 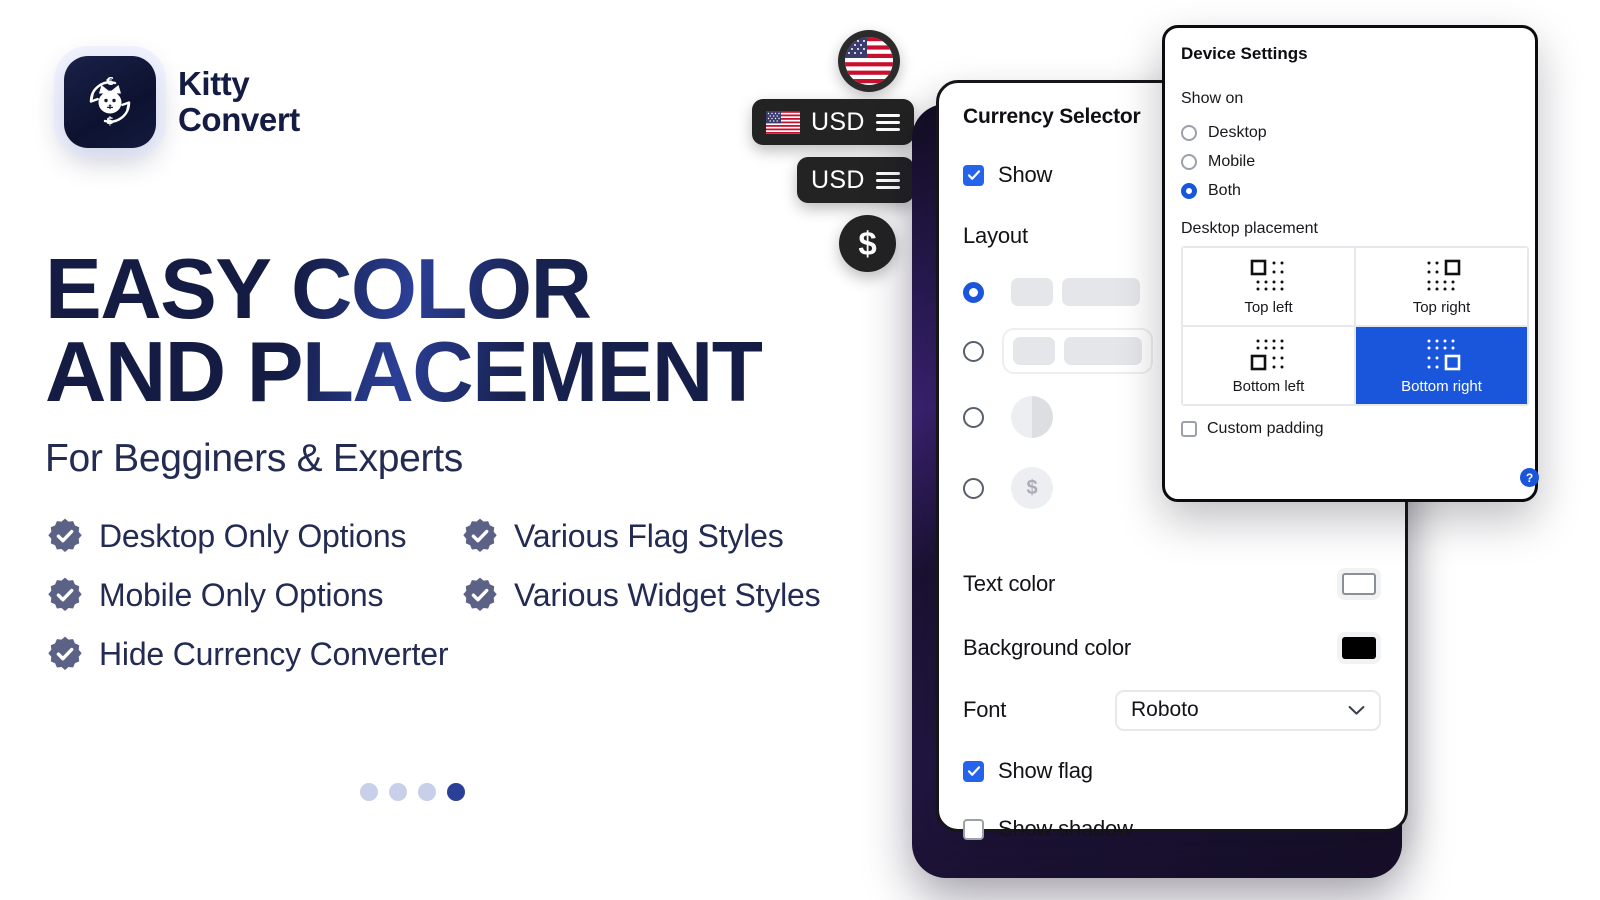 What do you see at coordinates (1249, 228) in the screenshot?
I see `desktop-placement-label: Desktop placement` at bounding box center [1249, 228].